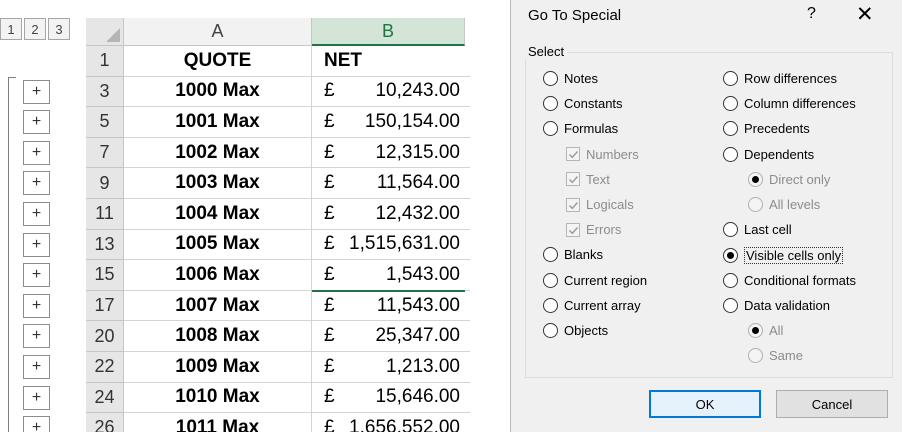  I want to click on row-header: 5, so click(105, 122).